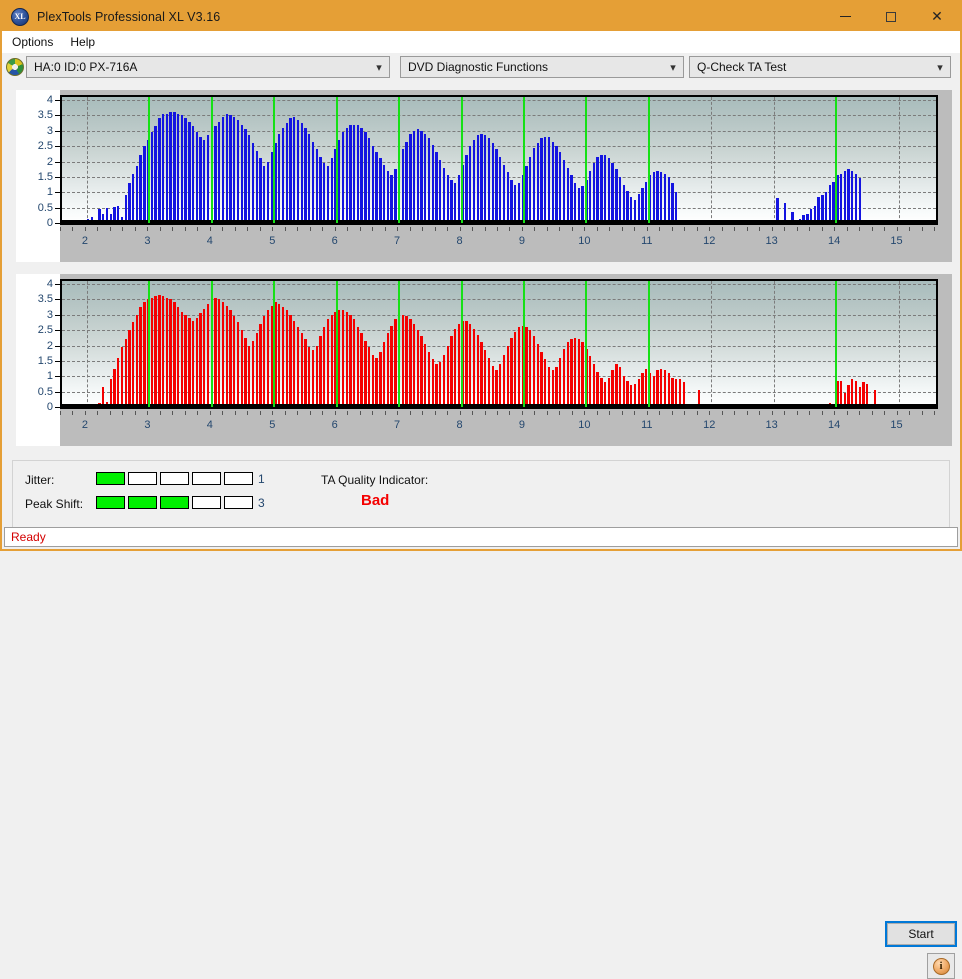  I want to click on y-axis-tick-label: 1.5, so click(45, 176).